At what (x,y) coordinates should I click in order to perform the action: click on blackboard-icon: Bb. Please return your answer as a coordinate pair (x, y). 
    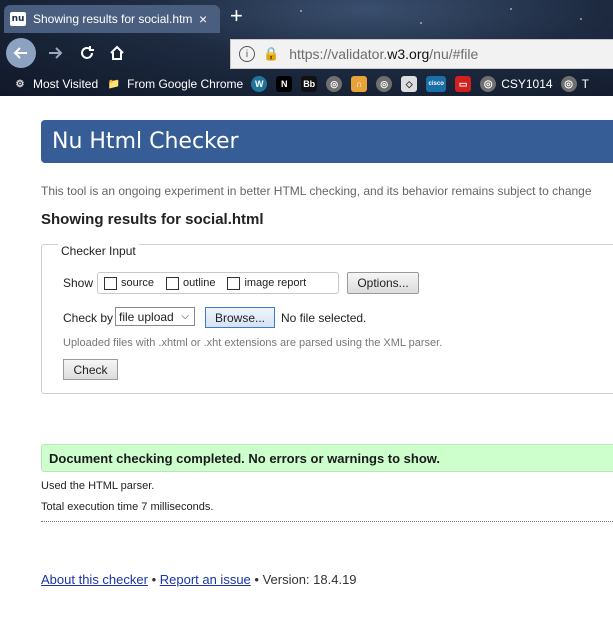
    Looking at the image, I should click on (309, 84).